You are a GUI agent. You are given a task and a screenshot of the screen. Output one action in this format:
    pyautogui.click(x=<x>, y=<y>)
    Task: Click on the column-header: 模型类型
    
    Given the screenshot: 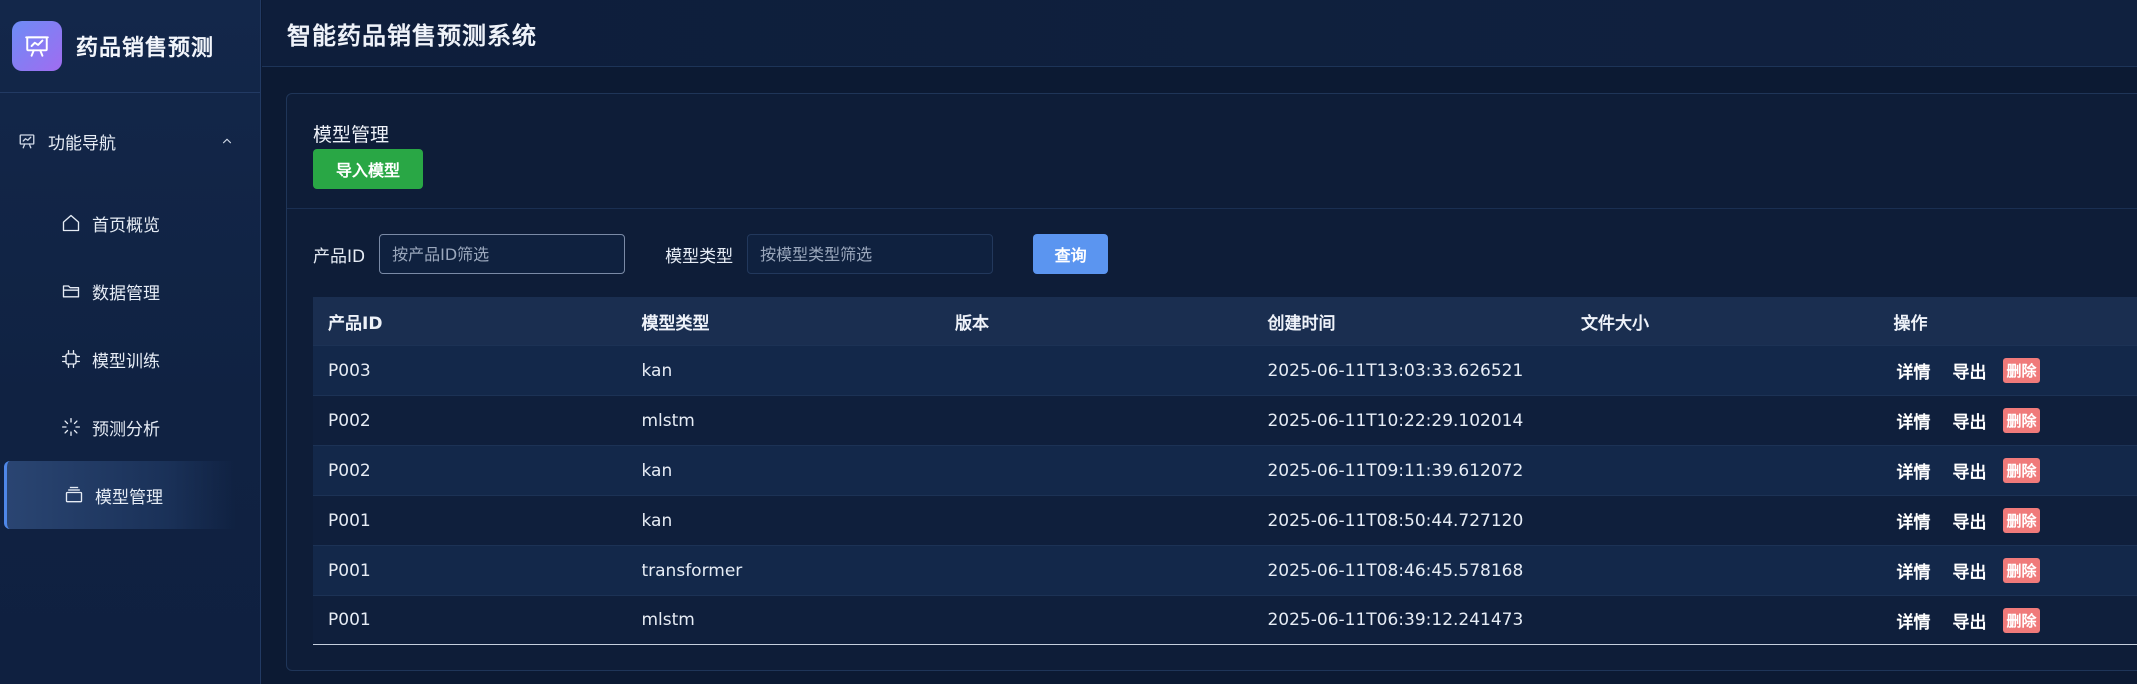 What is the action you would take?
    pyautogui.click(x=675, y=323)
    